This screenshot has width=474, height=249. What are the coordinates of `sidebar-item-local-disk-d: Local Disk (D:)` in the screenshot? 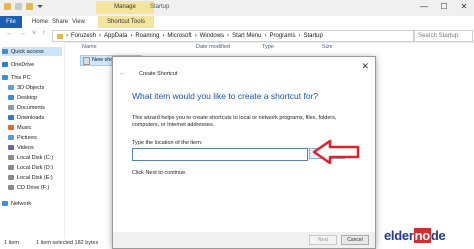 It's located at (30, 167).